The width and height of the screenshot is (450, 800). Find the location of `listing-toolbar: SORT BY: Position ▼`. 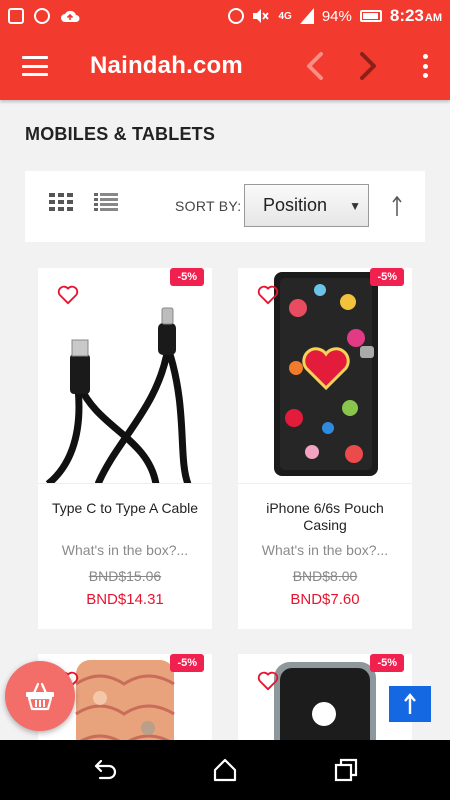

listing-toolbar: SORT BY: Position ▼ is located at coordinates (225, 206).